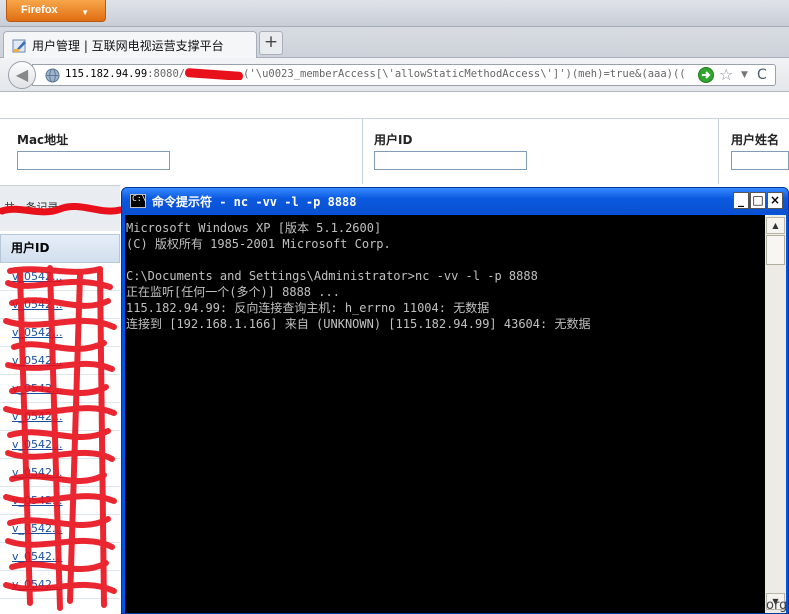 This screenshot has width=789, height=614. Describe the element at coordinates (706, 75) in the screenshot. I see `go-arrow-icon` at that location.